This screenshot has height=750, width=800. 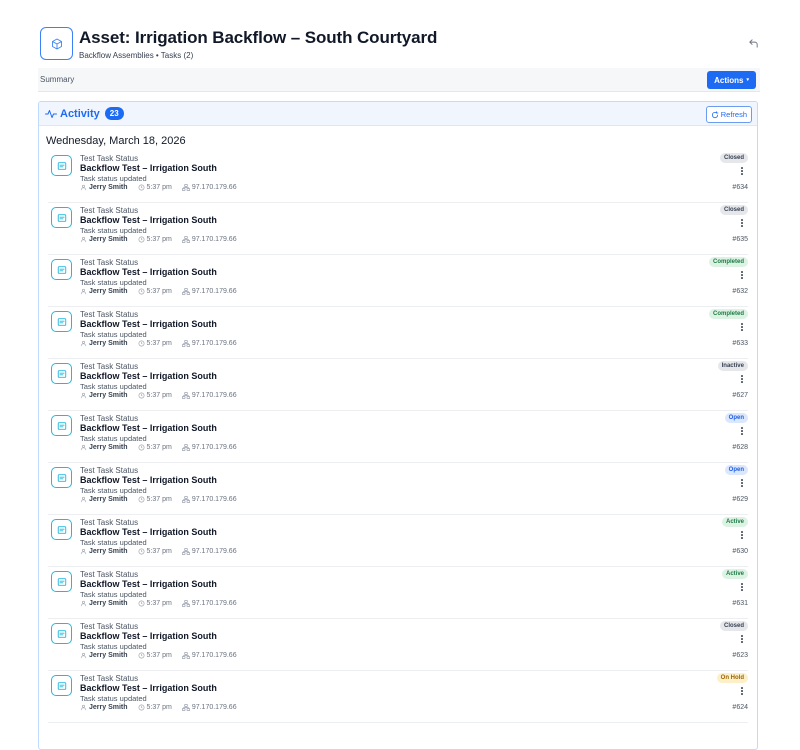 I want to click on item-id: #633, so click(x=740, y=343).